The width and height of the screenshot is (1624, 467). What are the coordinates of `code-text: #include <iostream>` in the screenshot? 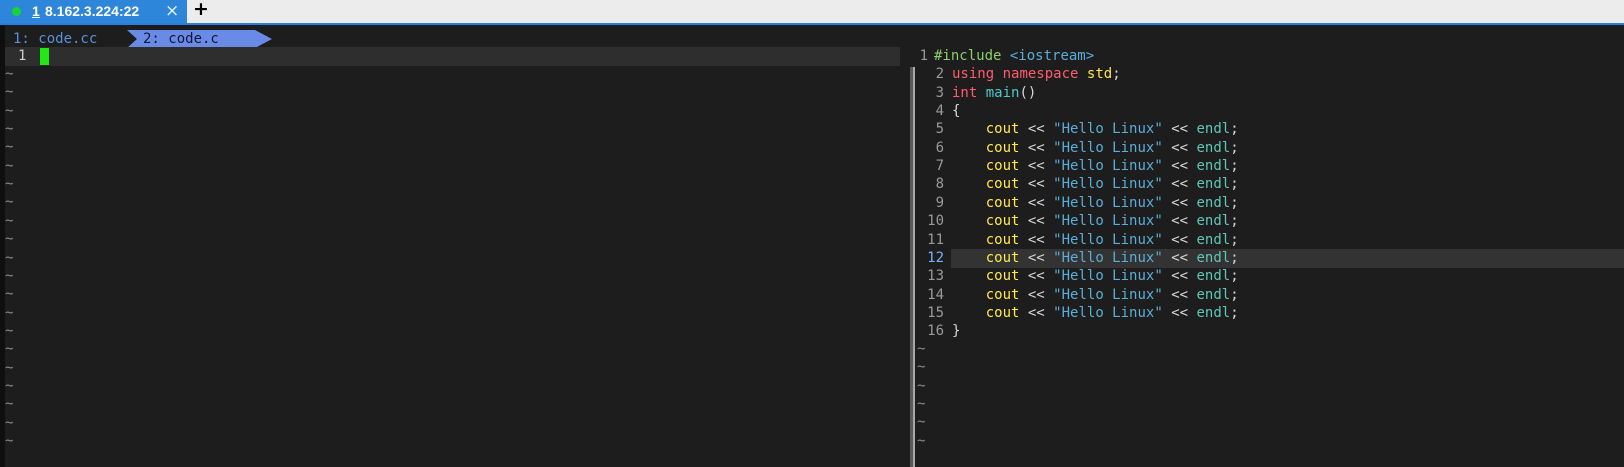 It's located at (1014, 56).